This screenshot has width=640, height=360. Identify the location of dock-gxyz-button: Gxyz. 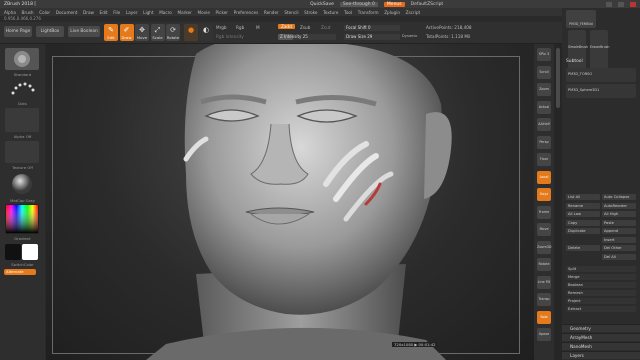
(544, 194).